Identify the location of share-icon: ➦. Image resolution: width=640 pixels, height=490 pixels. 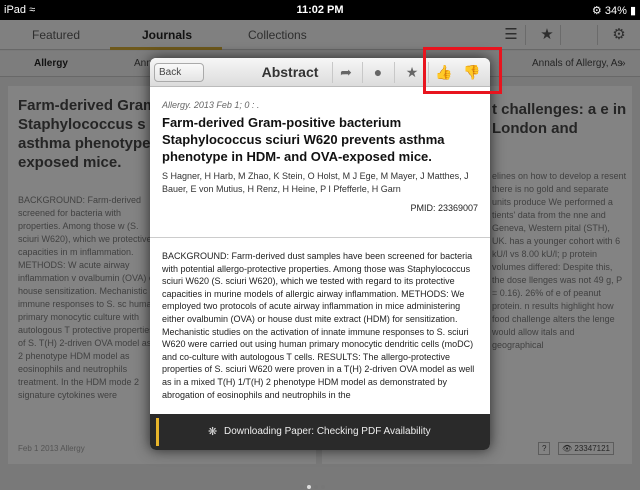
(346, 72).